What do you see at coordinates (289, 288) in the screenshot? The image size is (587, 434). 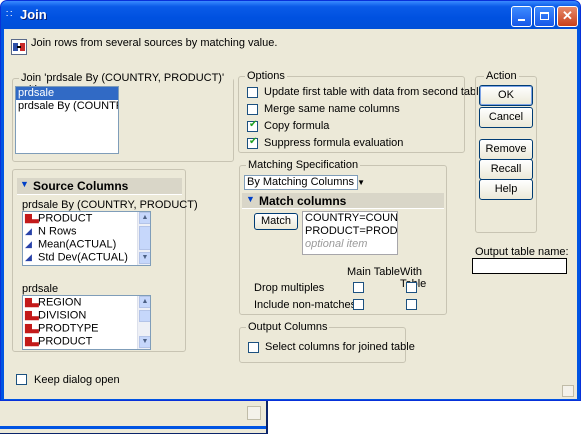 I see `drop-multiples-label: Drop multiples` at bounding box center [289, 288].